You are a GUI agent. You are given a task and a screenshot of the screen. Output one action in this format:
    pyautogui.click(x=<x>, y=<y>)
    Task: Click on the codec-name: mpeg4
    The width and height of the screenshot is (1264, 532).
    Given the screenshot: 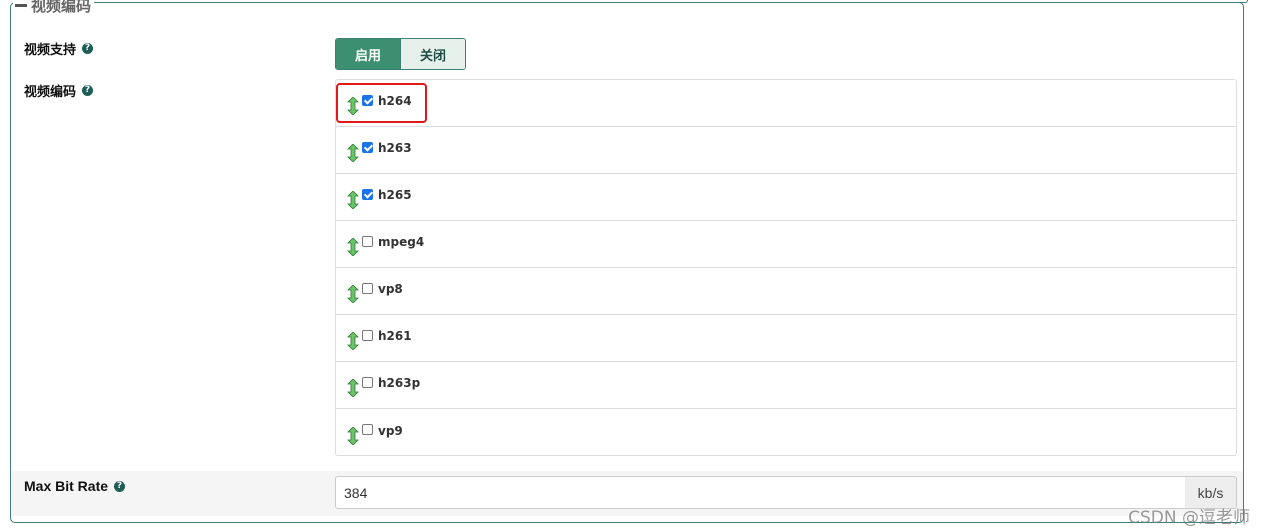 What is the action you would take?
    pyautogui.click(x=401, y=242)
    